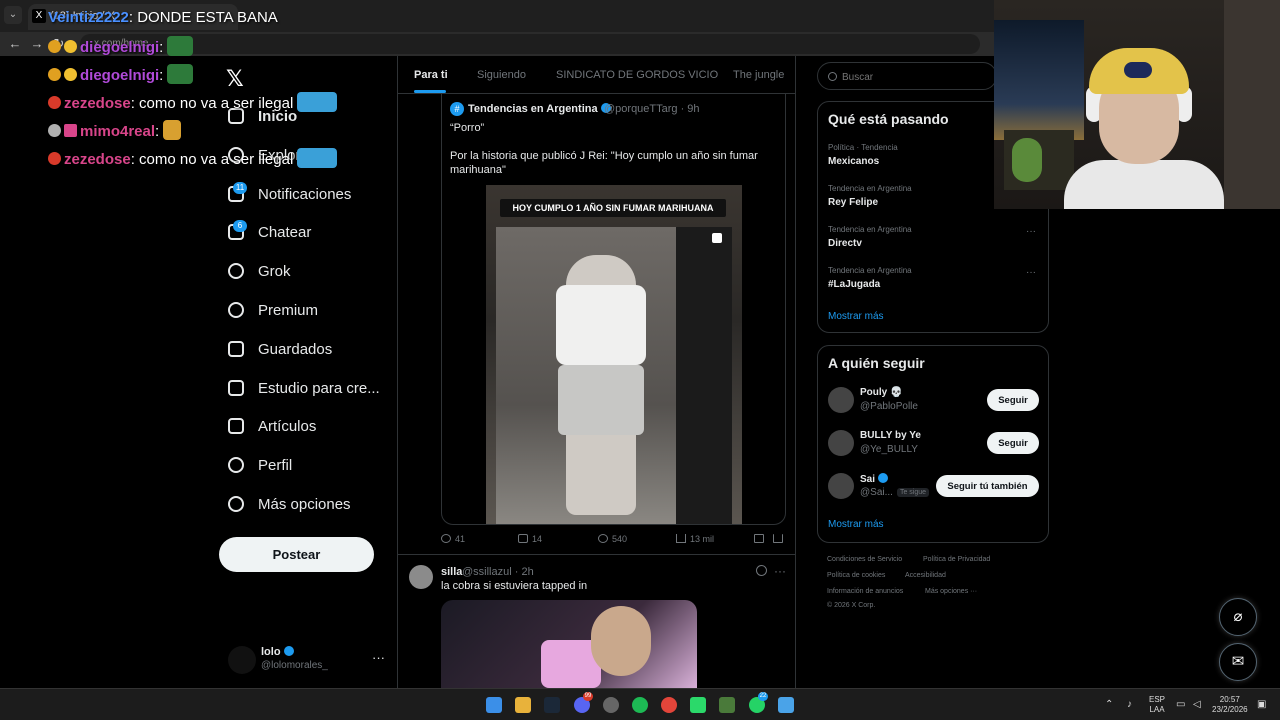 The width and height of the screenshot is (1280, 720). What do you see at coordinates (864, 559) in the screenshot?
I see `footer-link: Condiciones de Servicio` at bounding box center [864, 559].